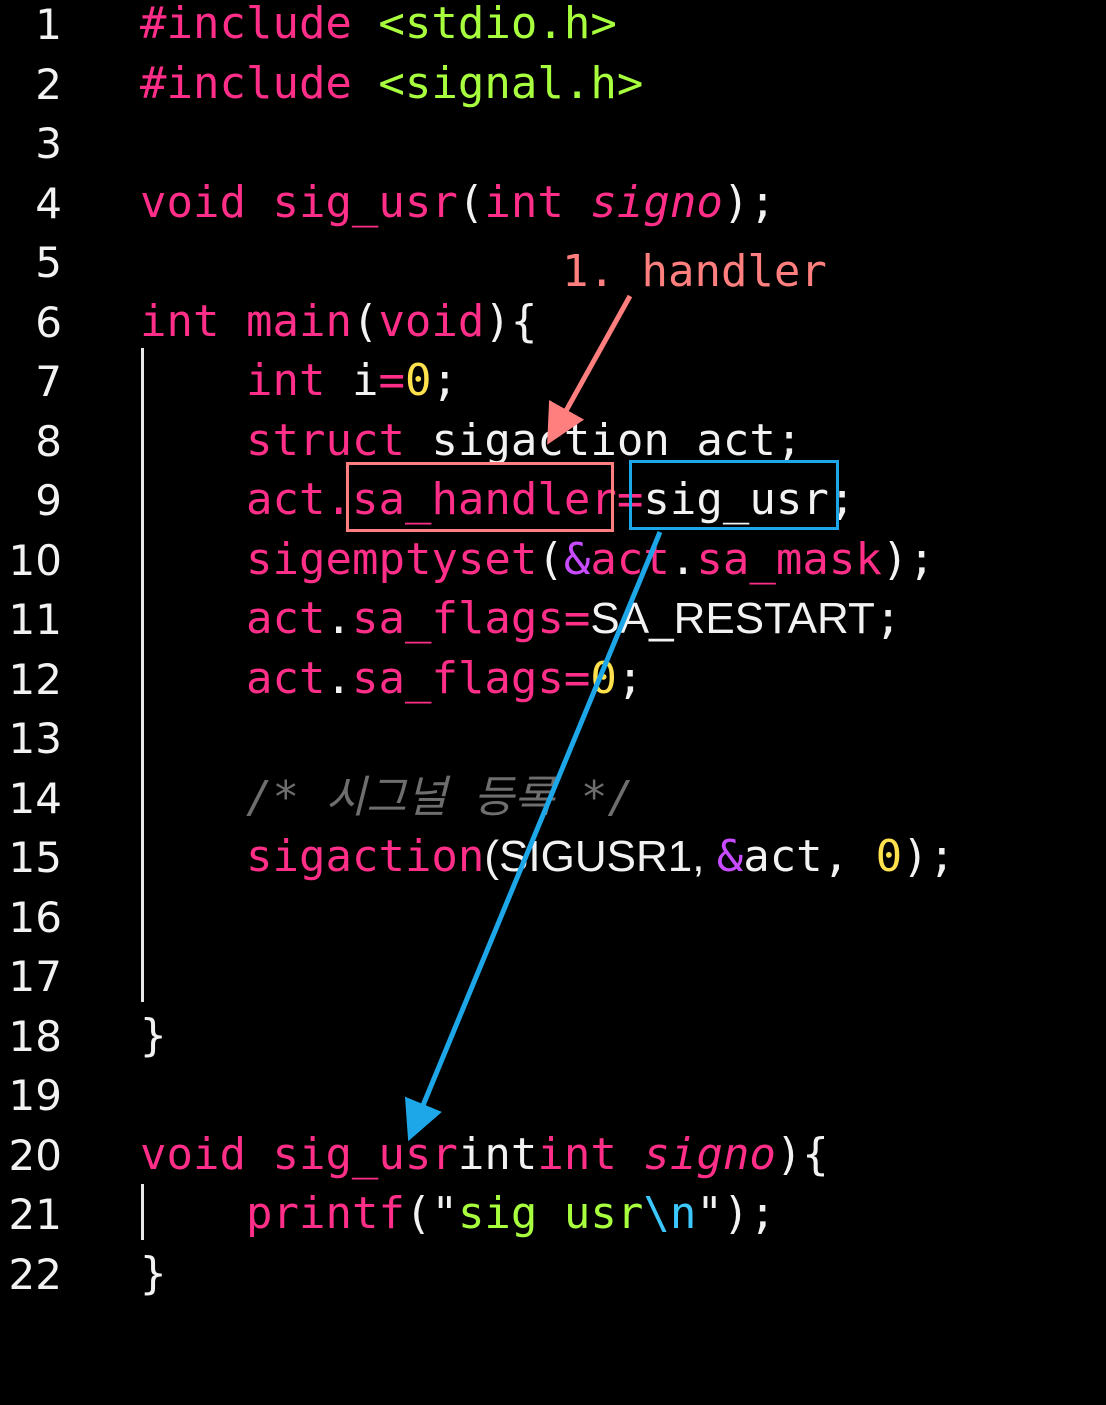 The width and height of the screenshot is (1106, 1405). I want to click on code-line-10: sigemptyset(&act.sa_mask);, so click(590, 559).